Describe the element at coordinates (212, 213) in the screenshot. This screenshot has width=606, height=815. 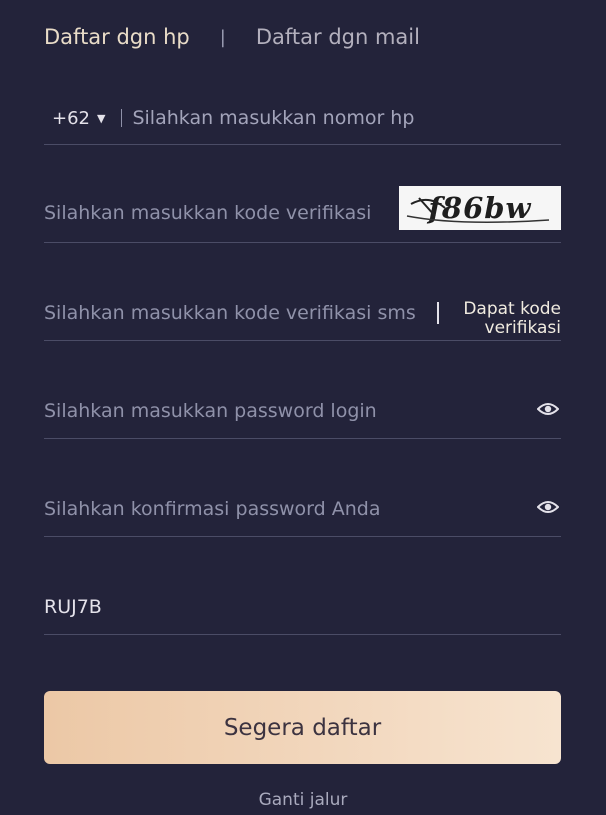
I see `captcha-input: Silahkan masukkan kode verifikasi` at that location.